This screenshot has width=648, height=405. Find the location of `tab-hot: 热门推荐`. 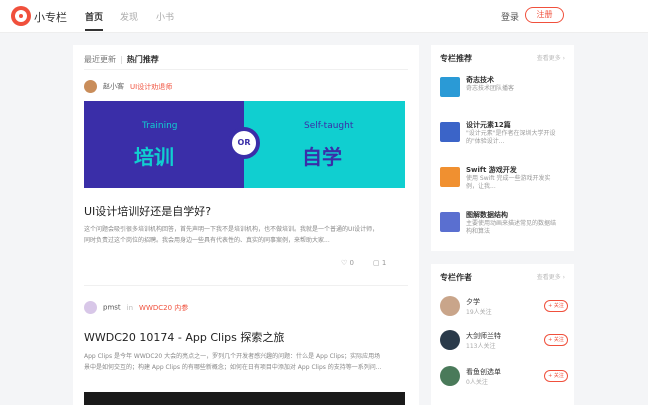

tab-hot: 热门推荐 is located at coordinates (143, 59).